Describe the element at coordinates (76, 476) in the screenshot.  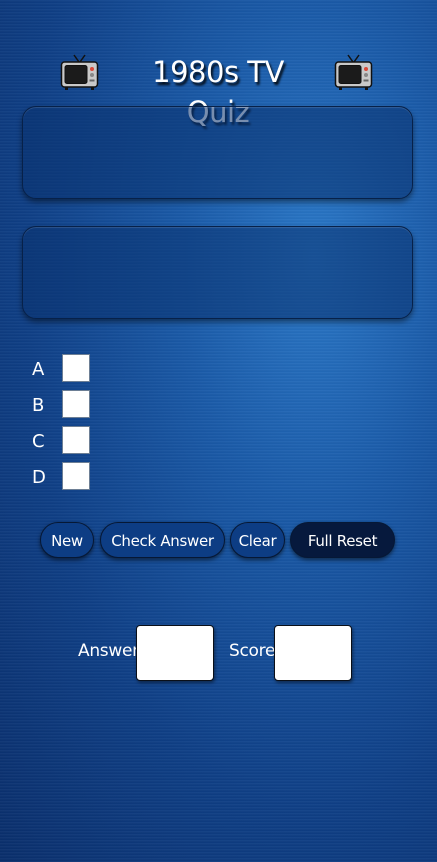
I see `option-d-checkbox` at that location.